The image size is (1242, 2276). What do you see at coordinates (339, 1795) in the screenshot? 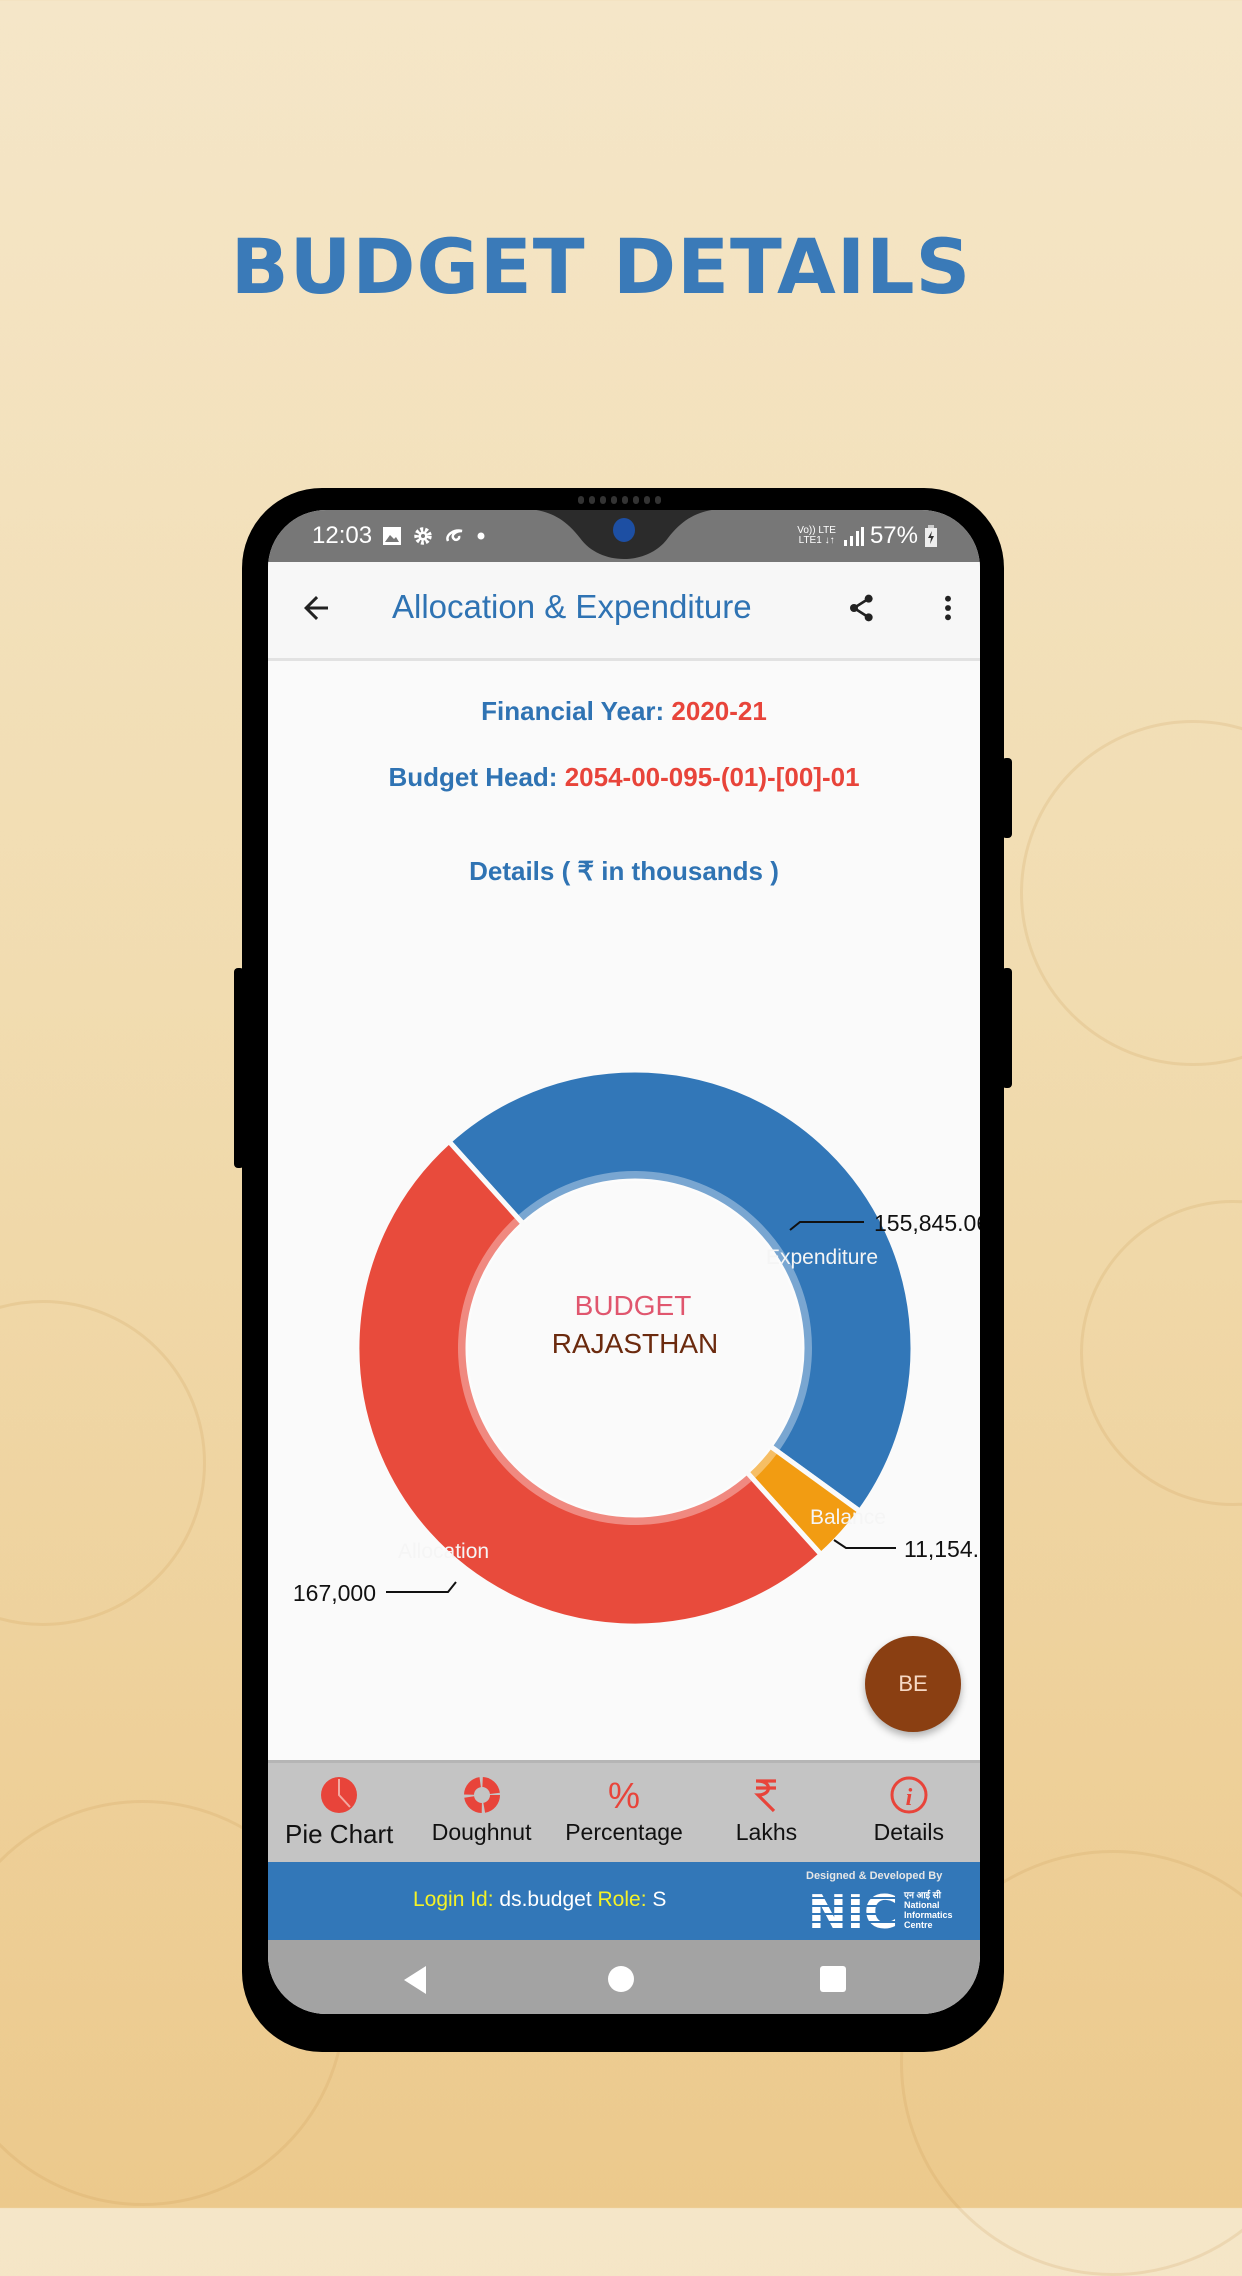
I see `pie-chart-icon` at bounding box center [339, 1795].